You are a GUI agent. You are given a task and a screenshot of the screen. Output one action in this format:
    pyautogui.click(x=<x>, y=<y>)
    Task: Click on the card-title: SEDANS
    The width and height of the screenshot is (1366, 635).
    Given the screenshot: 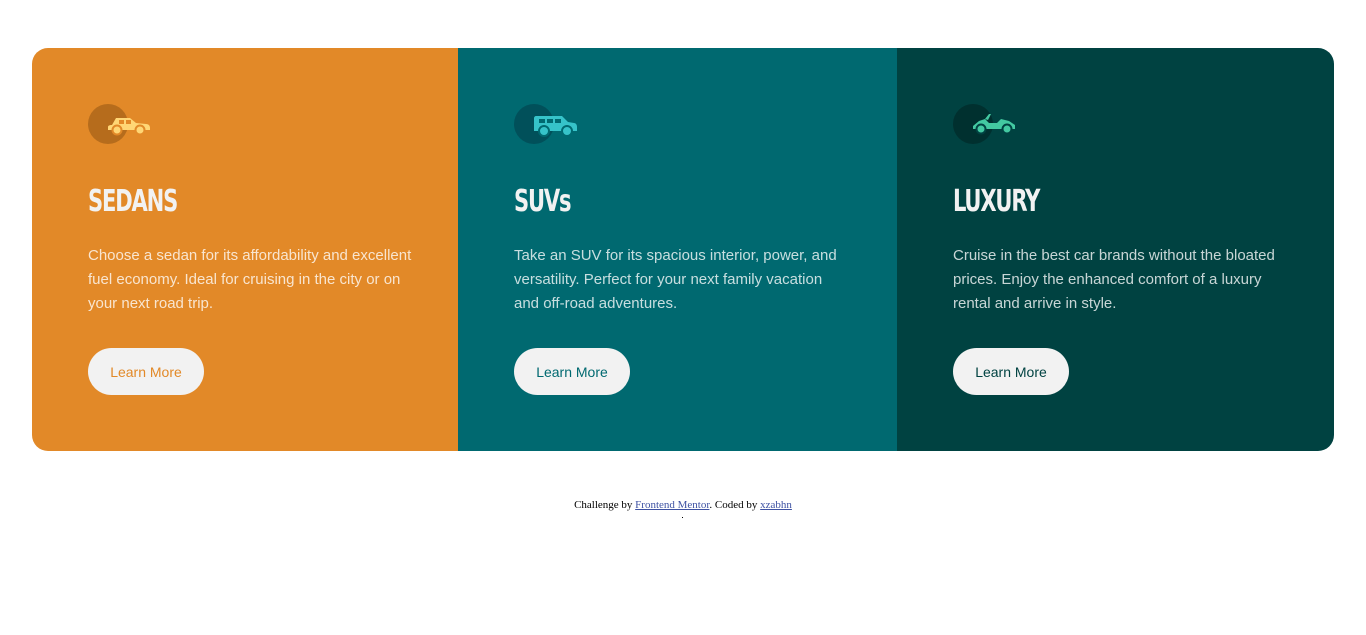 What is the action you would take?
    pyautogui.click(x=133, y=201)
    